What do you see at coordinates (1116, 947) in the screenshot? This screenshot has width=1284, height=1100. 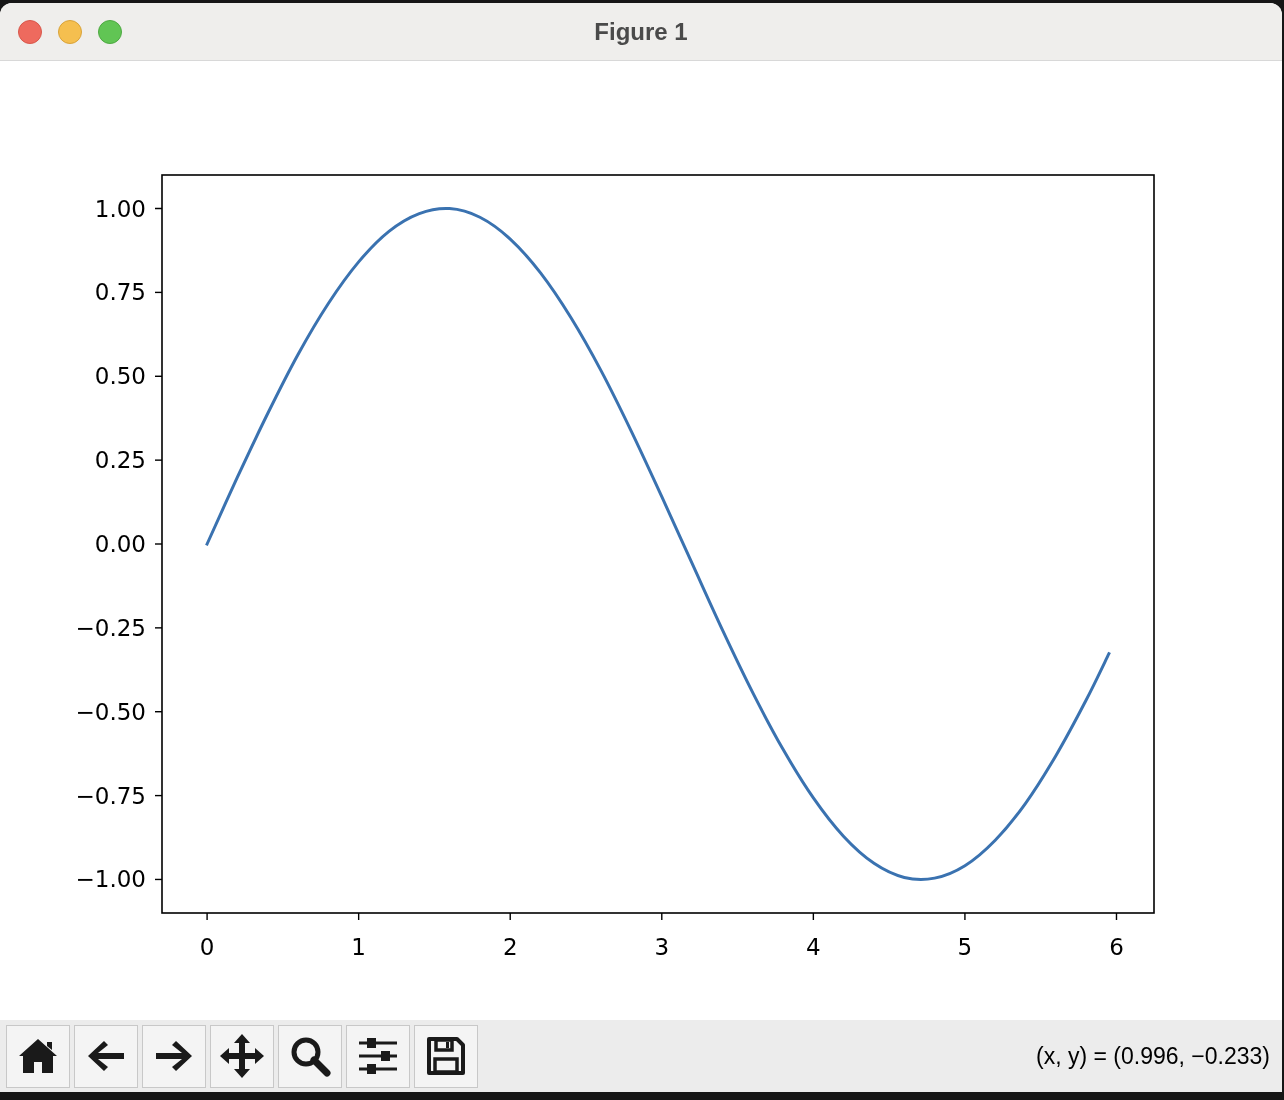 I see `x-tick-label: 6` at bounding box center [1116, 947].